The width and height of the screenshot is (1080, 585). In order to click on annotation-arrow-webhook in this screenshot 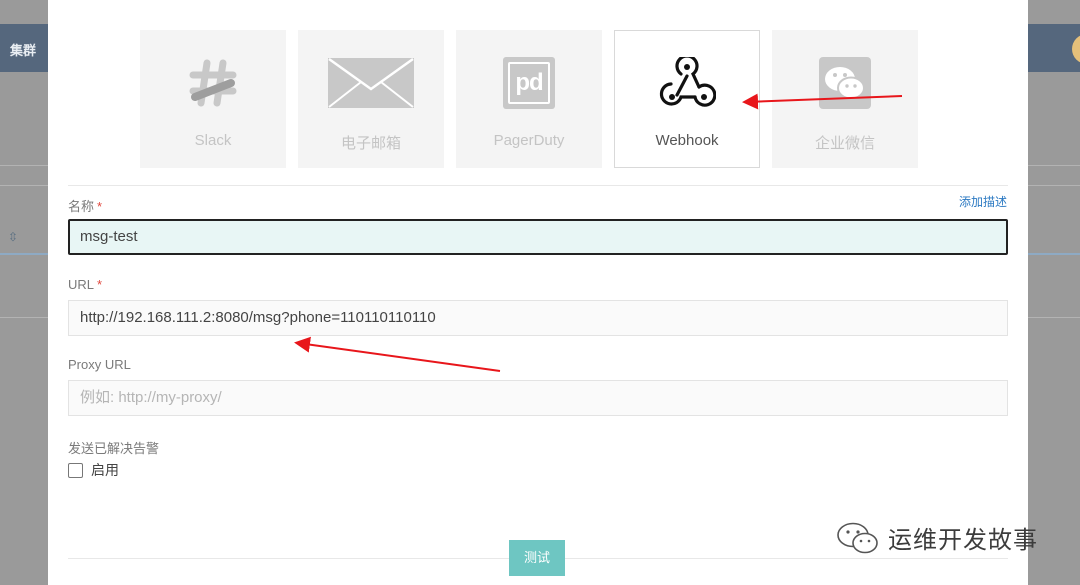, I will do `click(822, 101)`.